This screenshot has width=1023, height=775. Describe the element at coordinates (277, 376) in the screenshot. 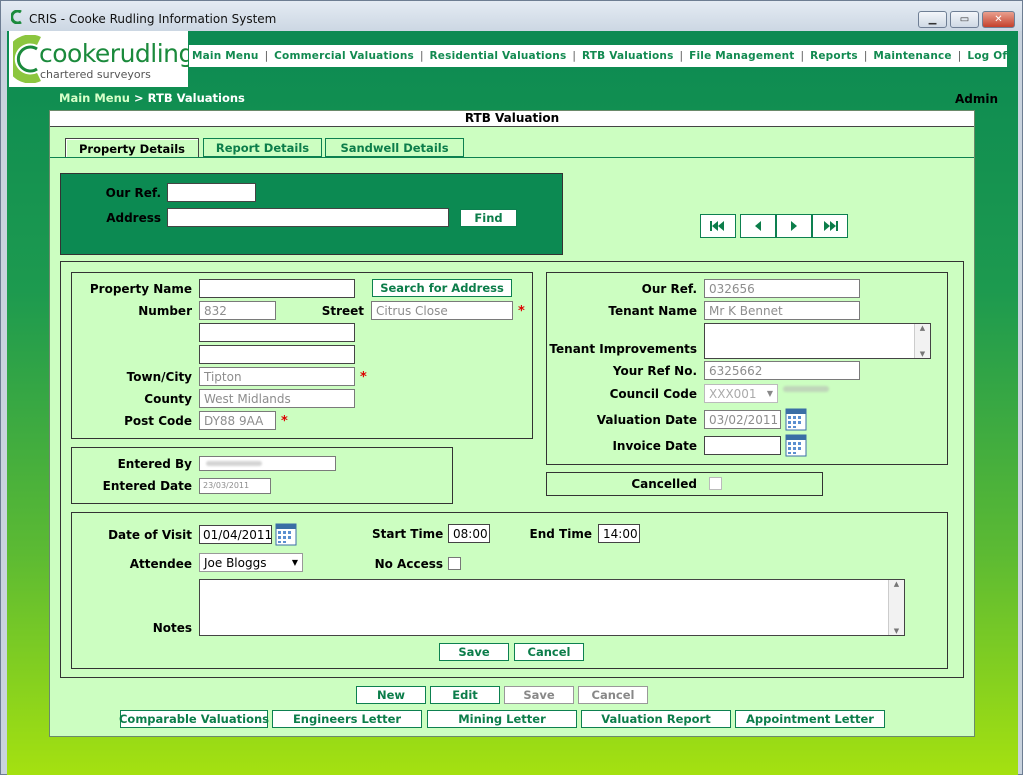

I see `town-input: Tipton` at that location.